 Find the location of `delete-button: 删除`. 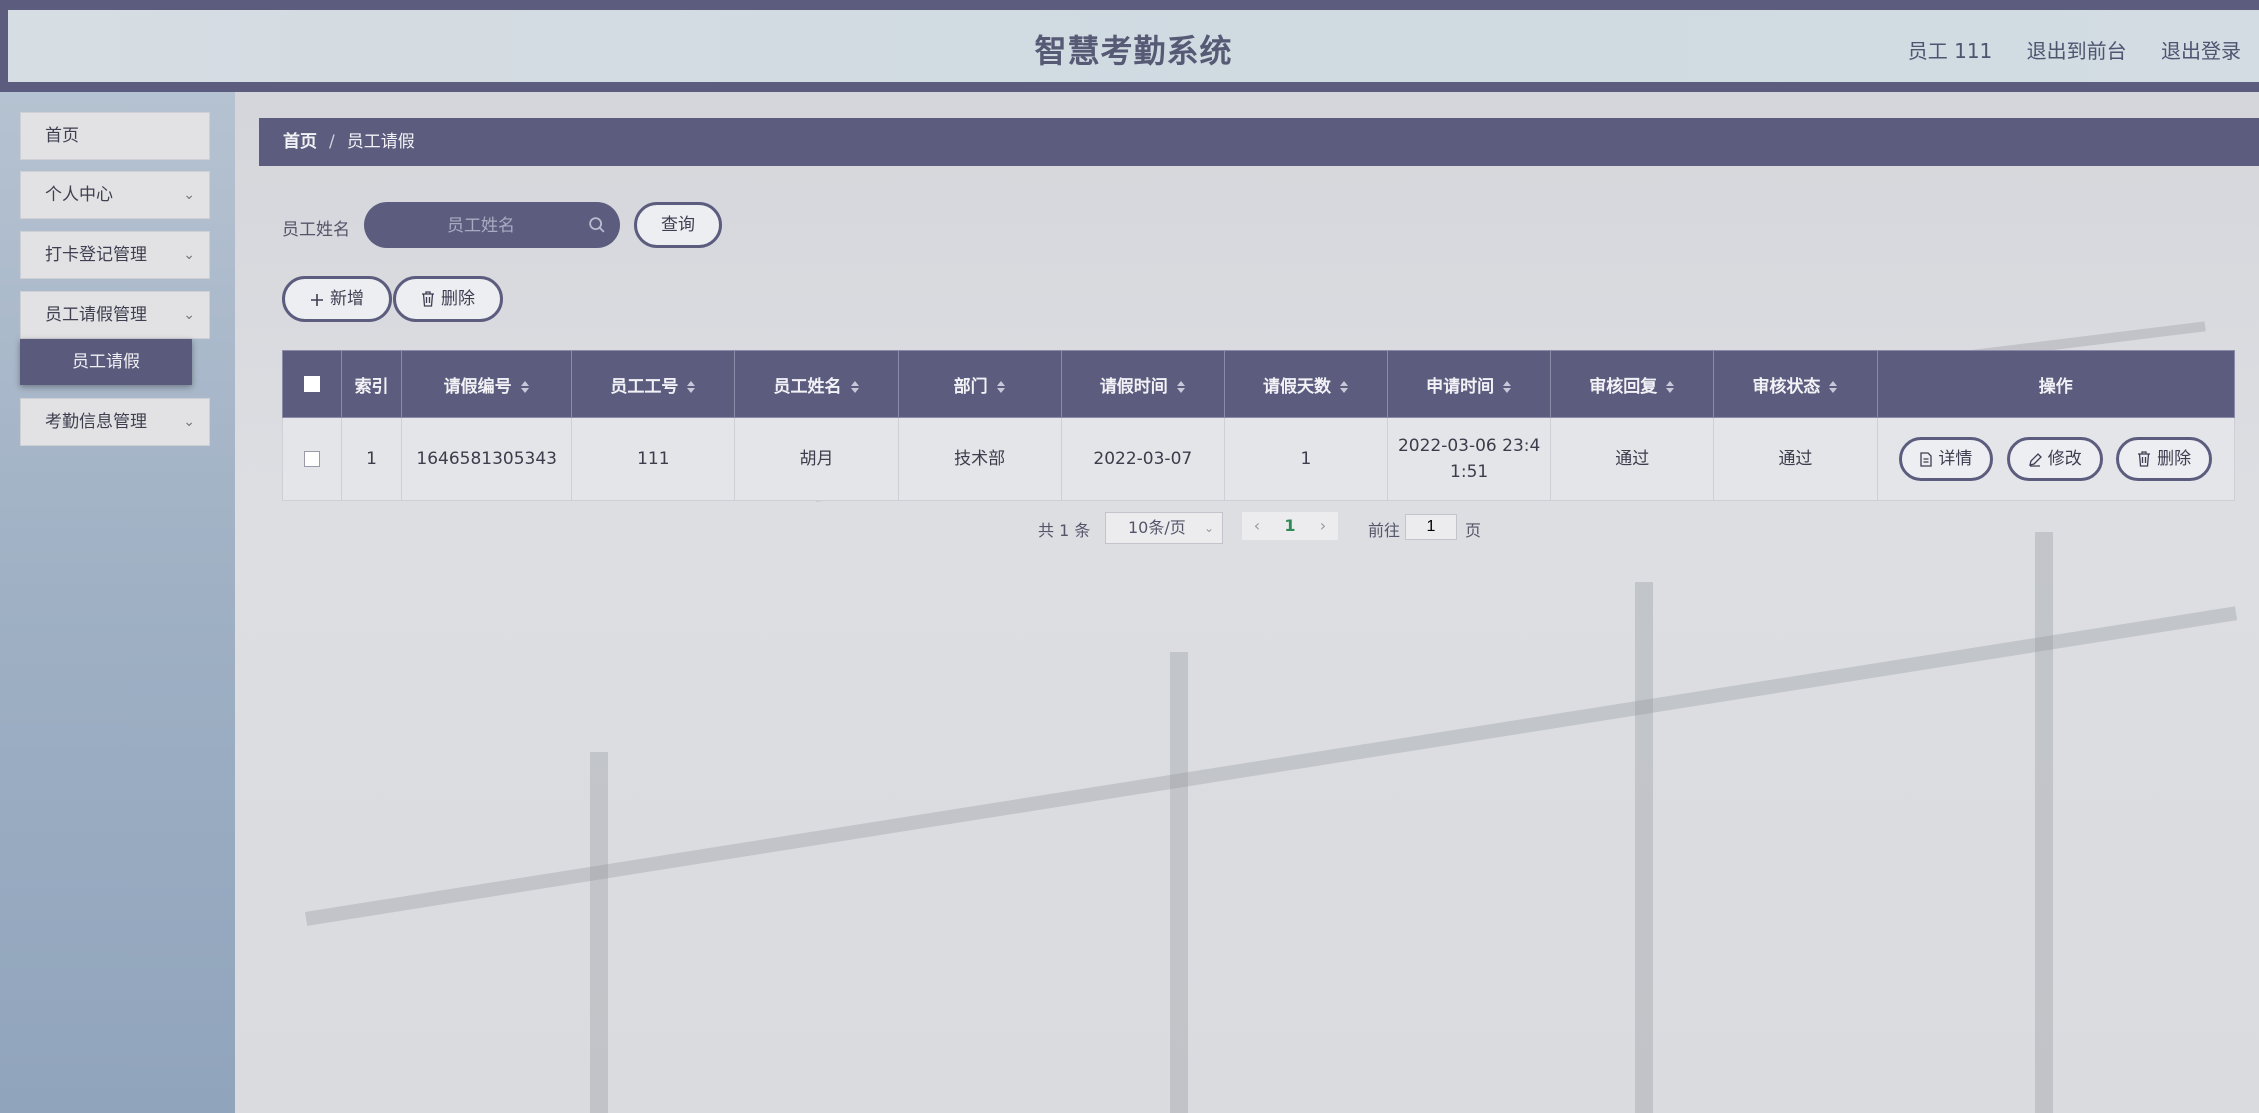

delete-button: 删除 is located at coordinates (448, 299).